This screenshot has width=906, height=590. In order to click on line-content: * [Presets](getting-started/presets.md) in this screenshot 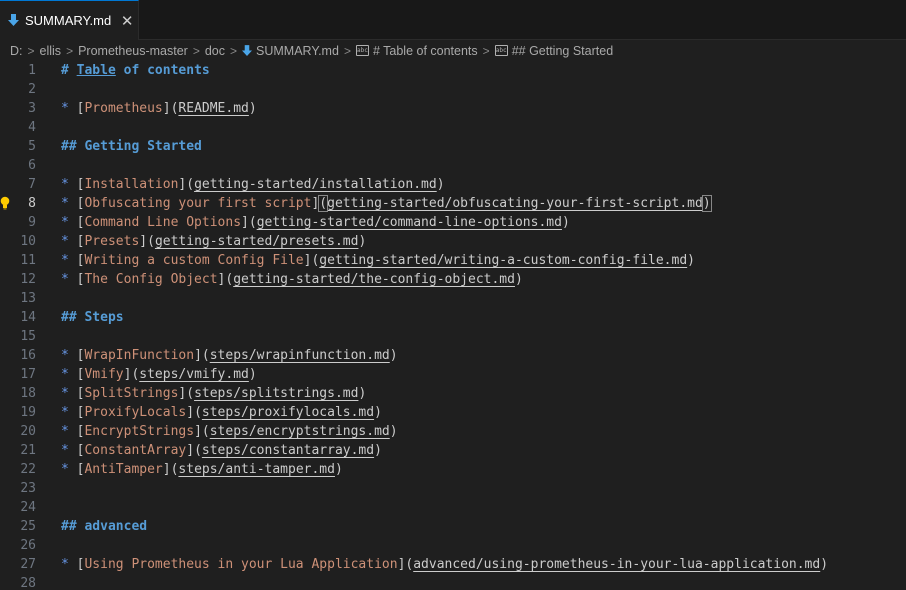, I will do `click(213, 241)`.